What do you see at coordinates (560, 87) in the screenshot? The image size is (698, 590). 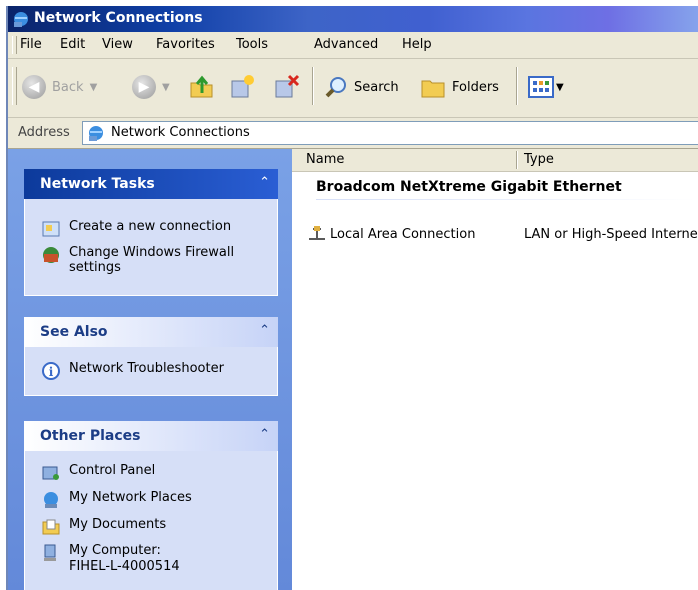 I see `views-dropdown-icon: ▼` at bounding box center [560, 87].